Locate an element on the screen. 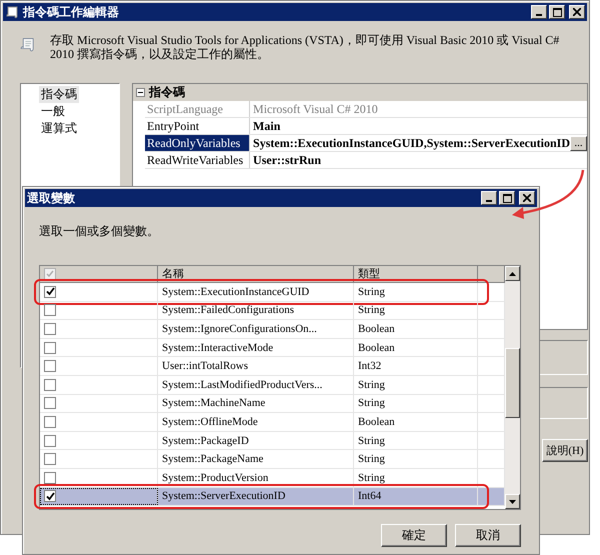 This screenshot has height=555, width=600. category-label: 指令碼 is located at coordinates (167, 92).